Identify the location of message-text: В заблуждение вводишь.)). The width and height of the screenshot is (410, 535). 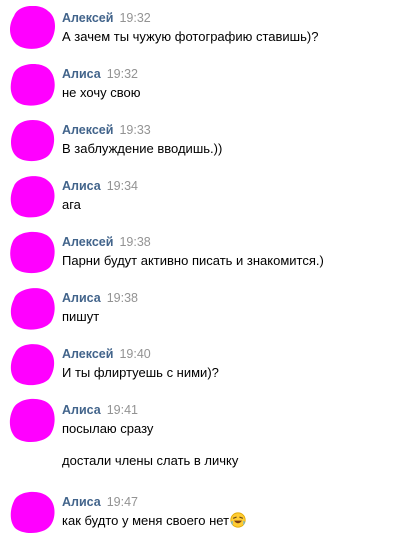
(142, 148).